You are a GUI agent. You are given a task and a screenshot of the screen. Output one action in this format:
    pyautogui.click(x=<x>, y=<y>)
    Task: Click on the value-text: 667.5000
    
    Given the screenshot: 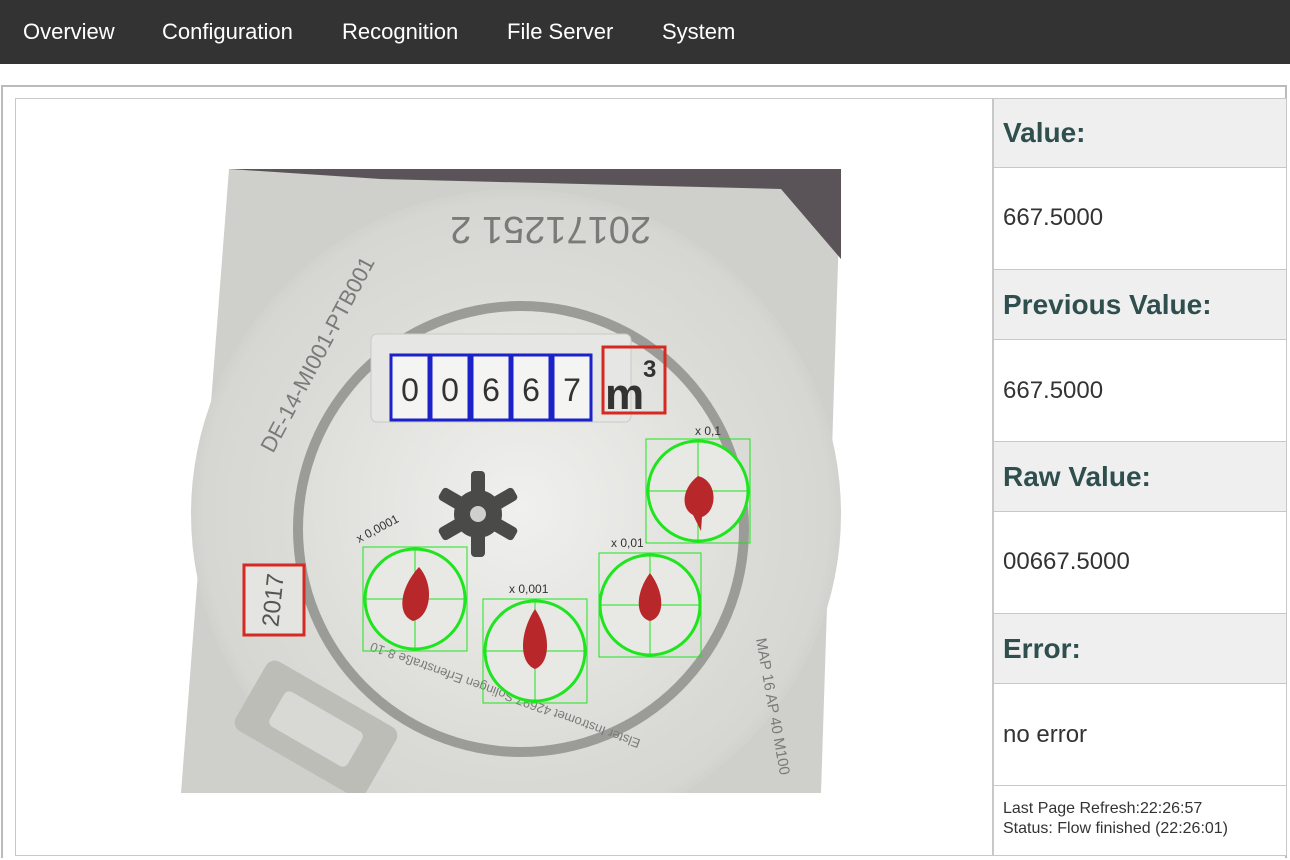 What is the action you would take?
    pyautogui.click(x=1053, y=217)
    